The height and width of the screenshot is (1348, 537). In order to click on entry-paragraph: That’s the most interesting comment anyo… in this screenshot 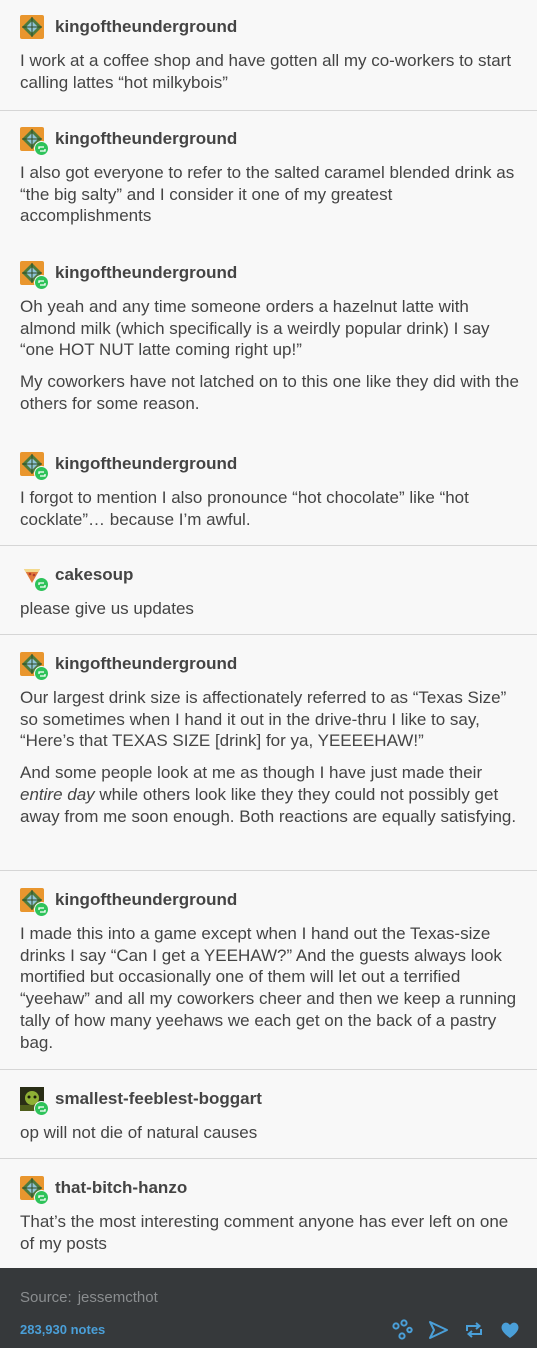, I will do `click(264, 1232)`.